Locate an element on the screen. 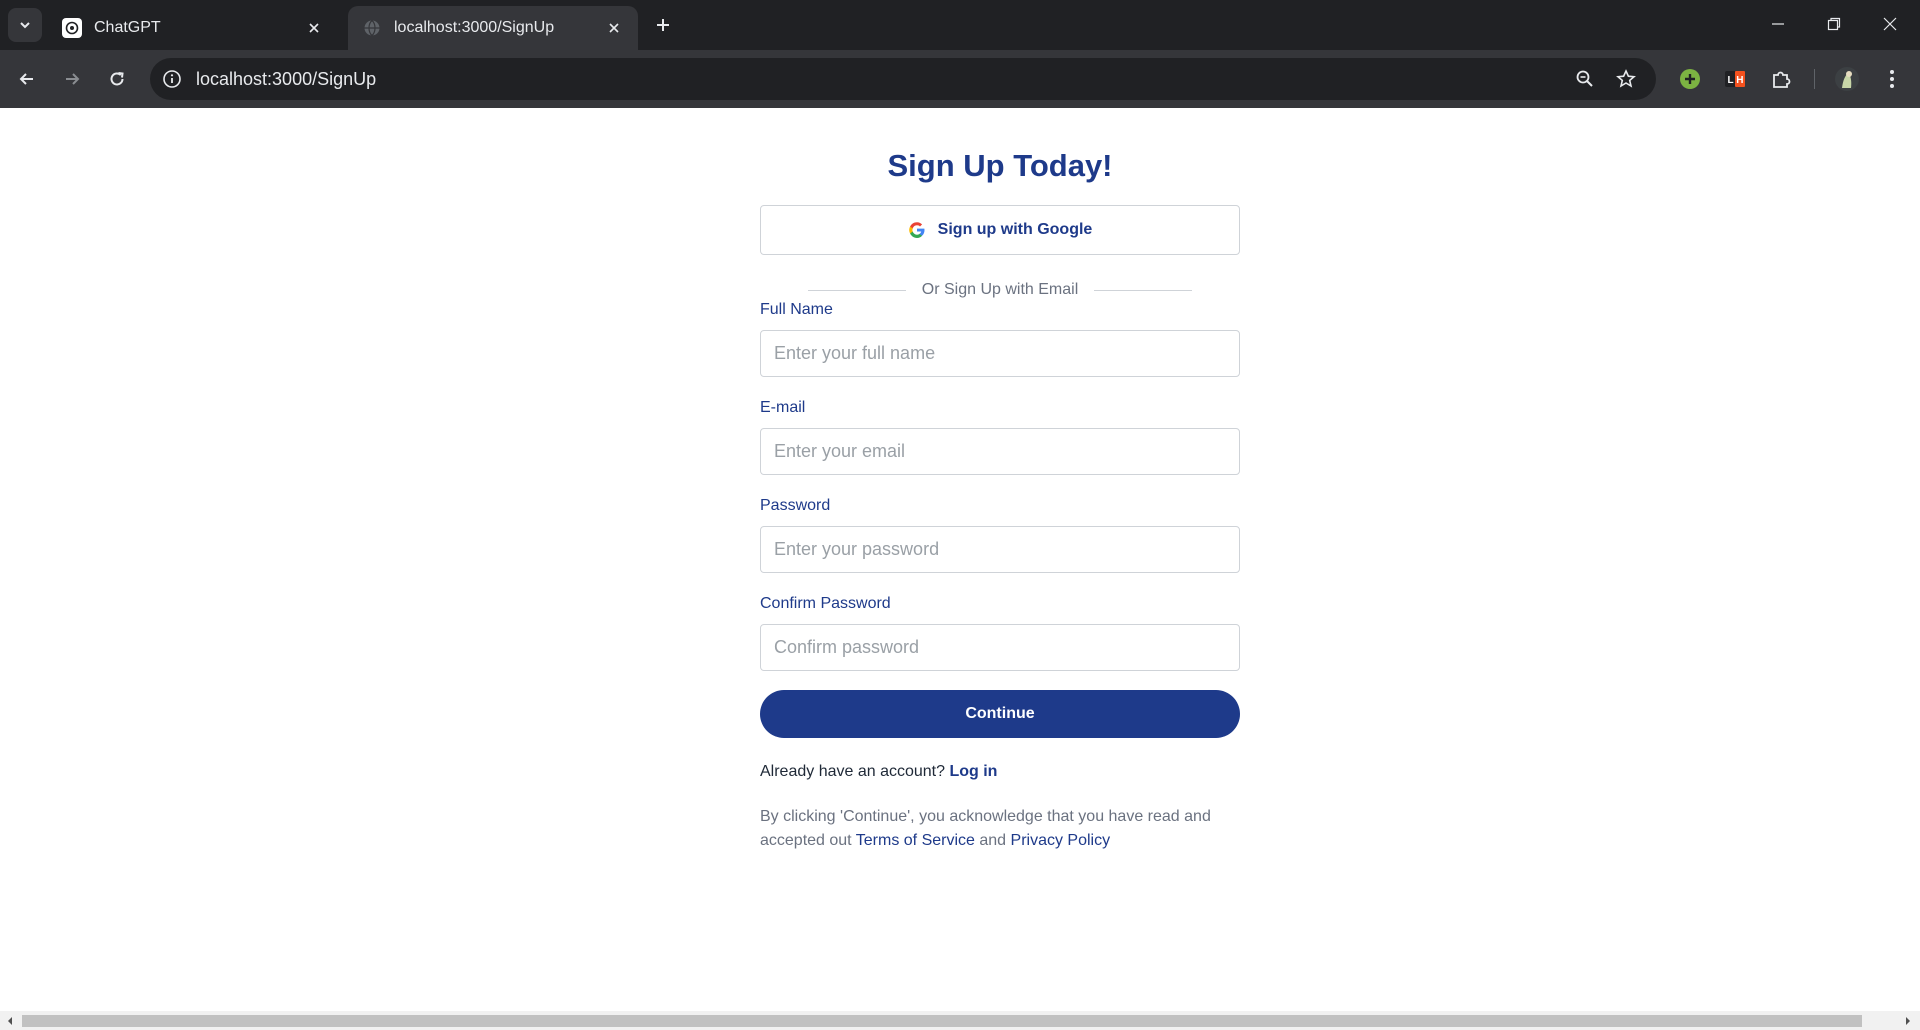 The height and width of the screenshot is (1030, 1920). login-prompt: Already have an account? Log in is located at coordinates (878, 772).